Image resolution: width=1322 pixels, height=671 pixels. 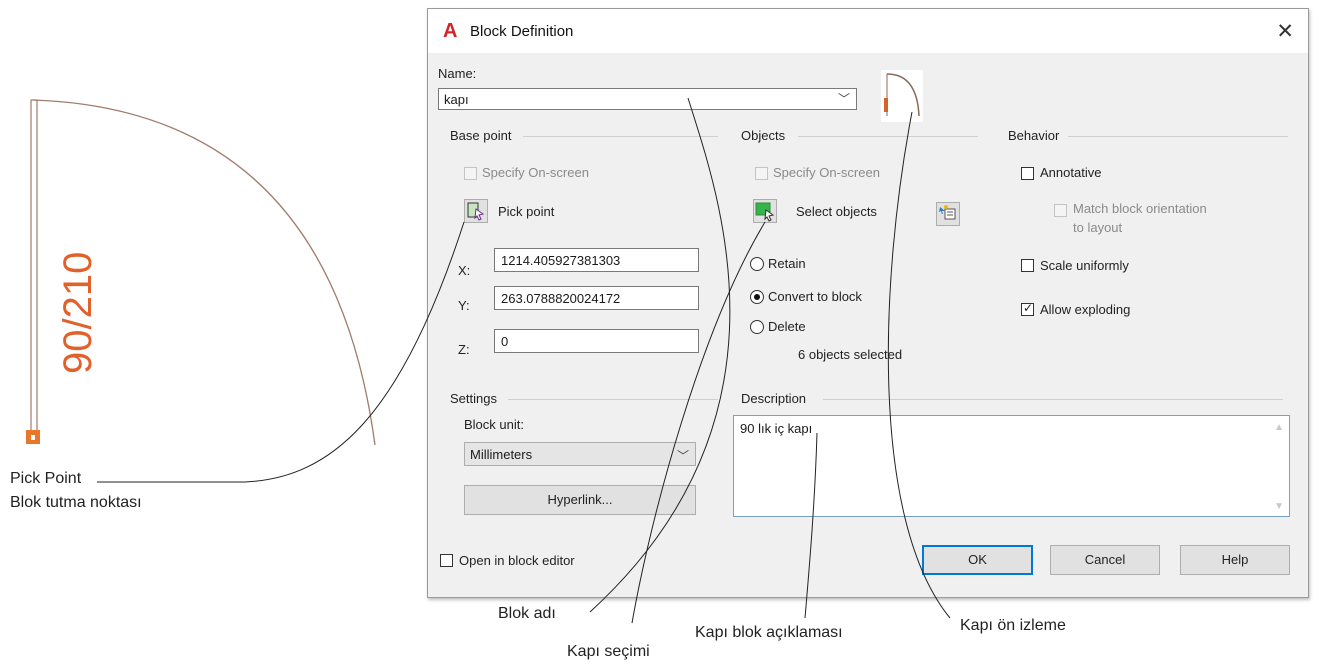 What do you see at coordinates (561, 298) in the screenshot?
I see `y-value: 263.0788820024172` at bounding box center [561, 298].